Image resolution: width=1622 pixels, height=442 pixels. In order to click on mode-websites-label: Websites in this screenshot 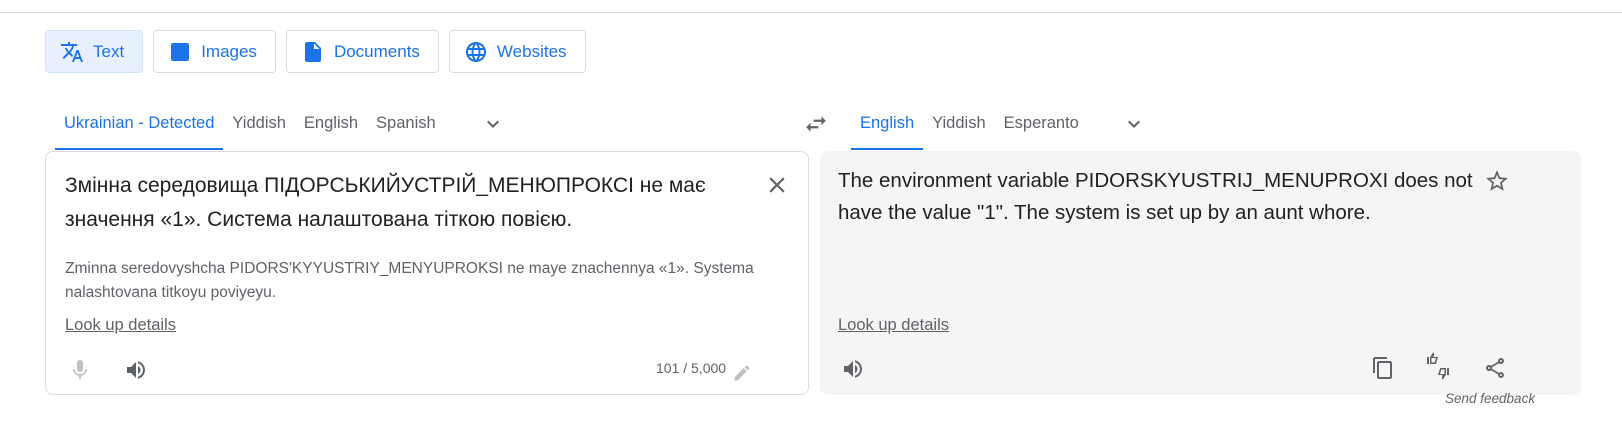, I will do `click(531, 51)`.